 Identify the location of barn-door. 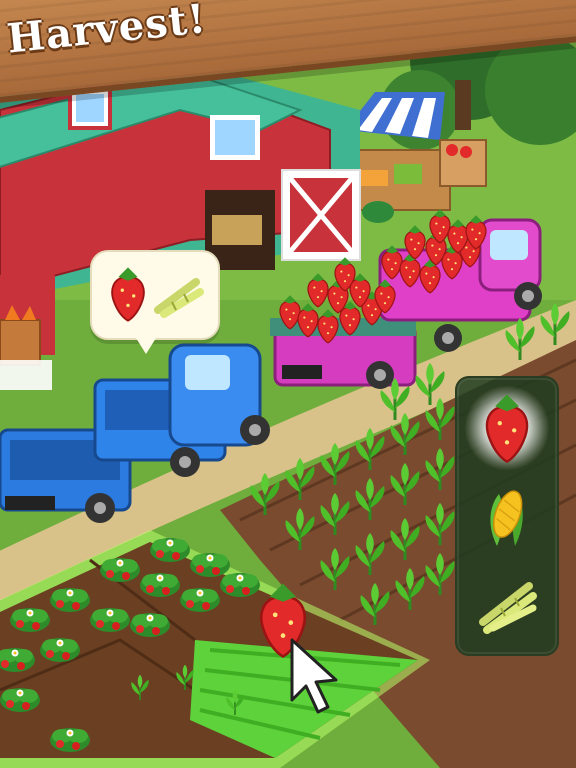
(321, 215).